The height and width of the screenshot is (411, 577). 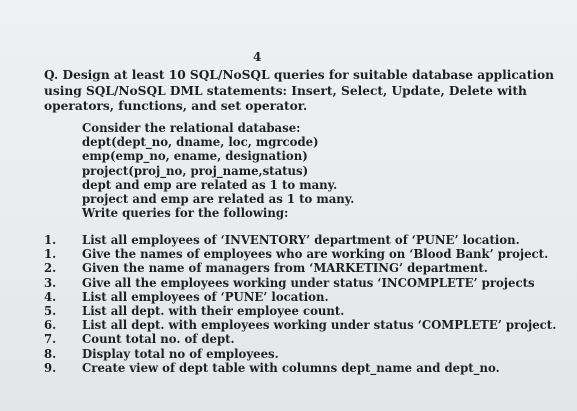 What do you see at coordinates (158, 339) in the screenshot?
I see `item-text: Count total no. of dept.` at bounding box center [158, 339].